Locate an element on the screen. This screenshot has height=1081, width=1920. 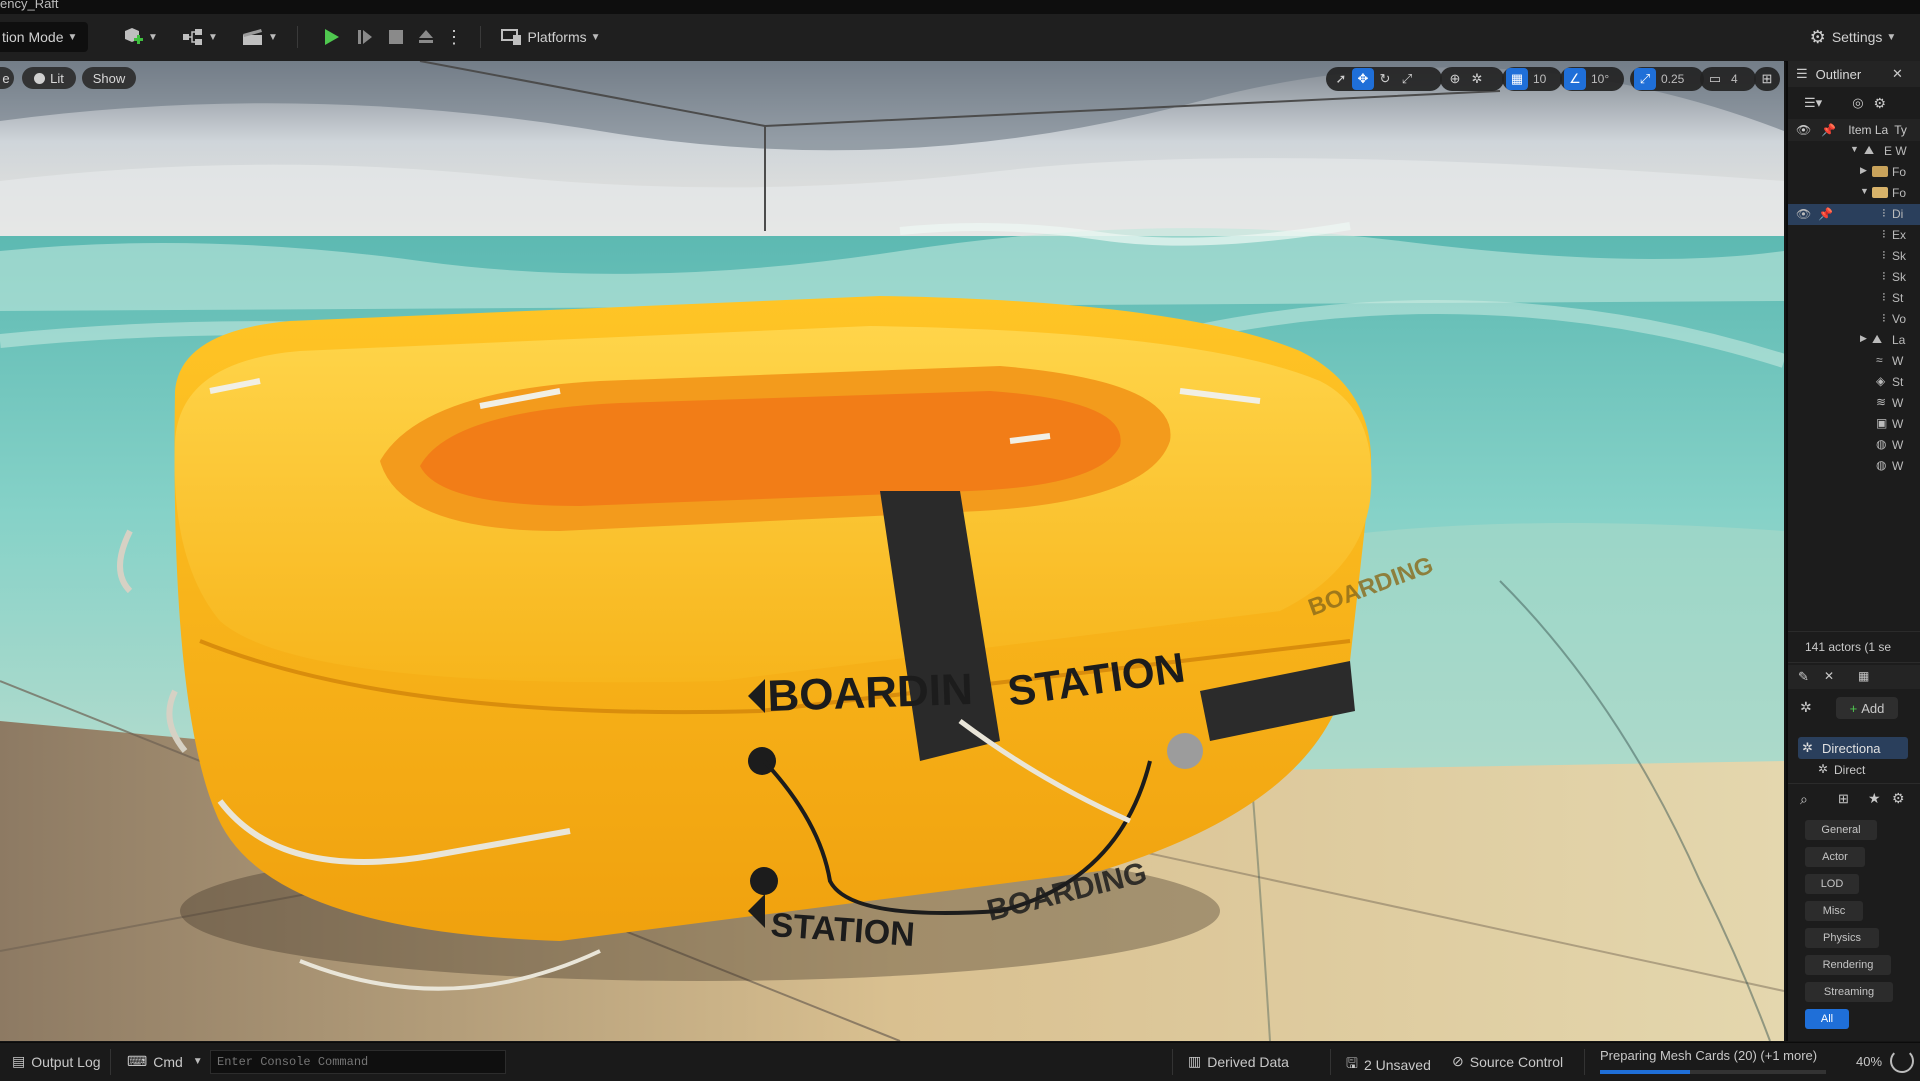
outliner-title: Outliner is located at coordinates (1838, 74).